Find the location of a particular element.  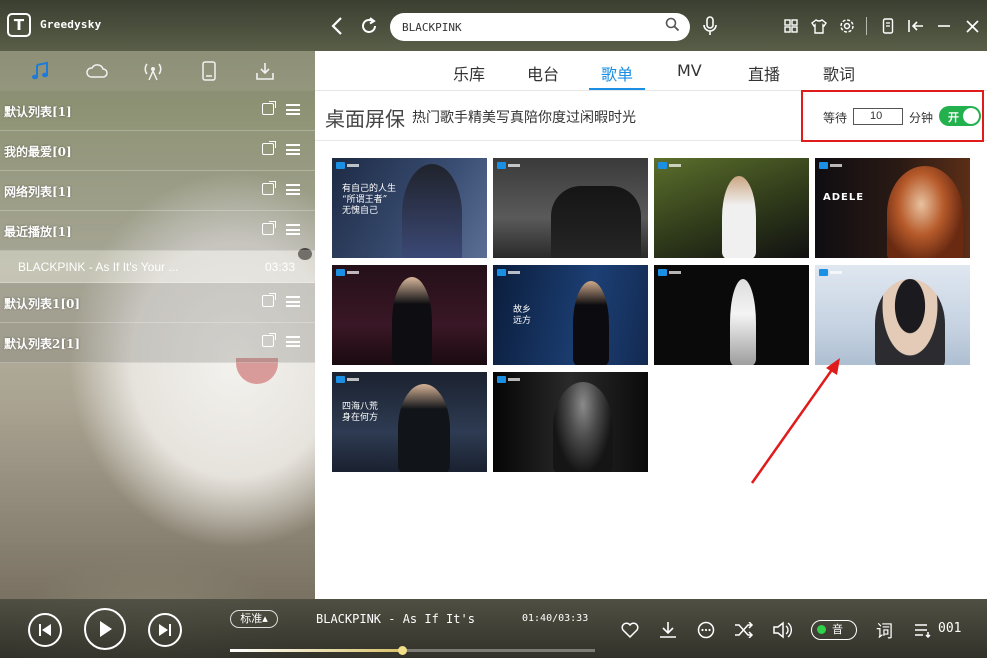

playlist-row: 我的最爱[0] is located at coordinates (157, 151).